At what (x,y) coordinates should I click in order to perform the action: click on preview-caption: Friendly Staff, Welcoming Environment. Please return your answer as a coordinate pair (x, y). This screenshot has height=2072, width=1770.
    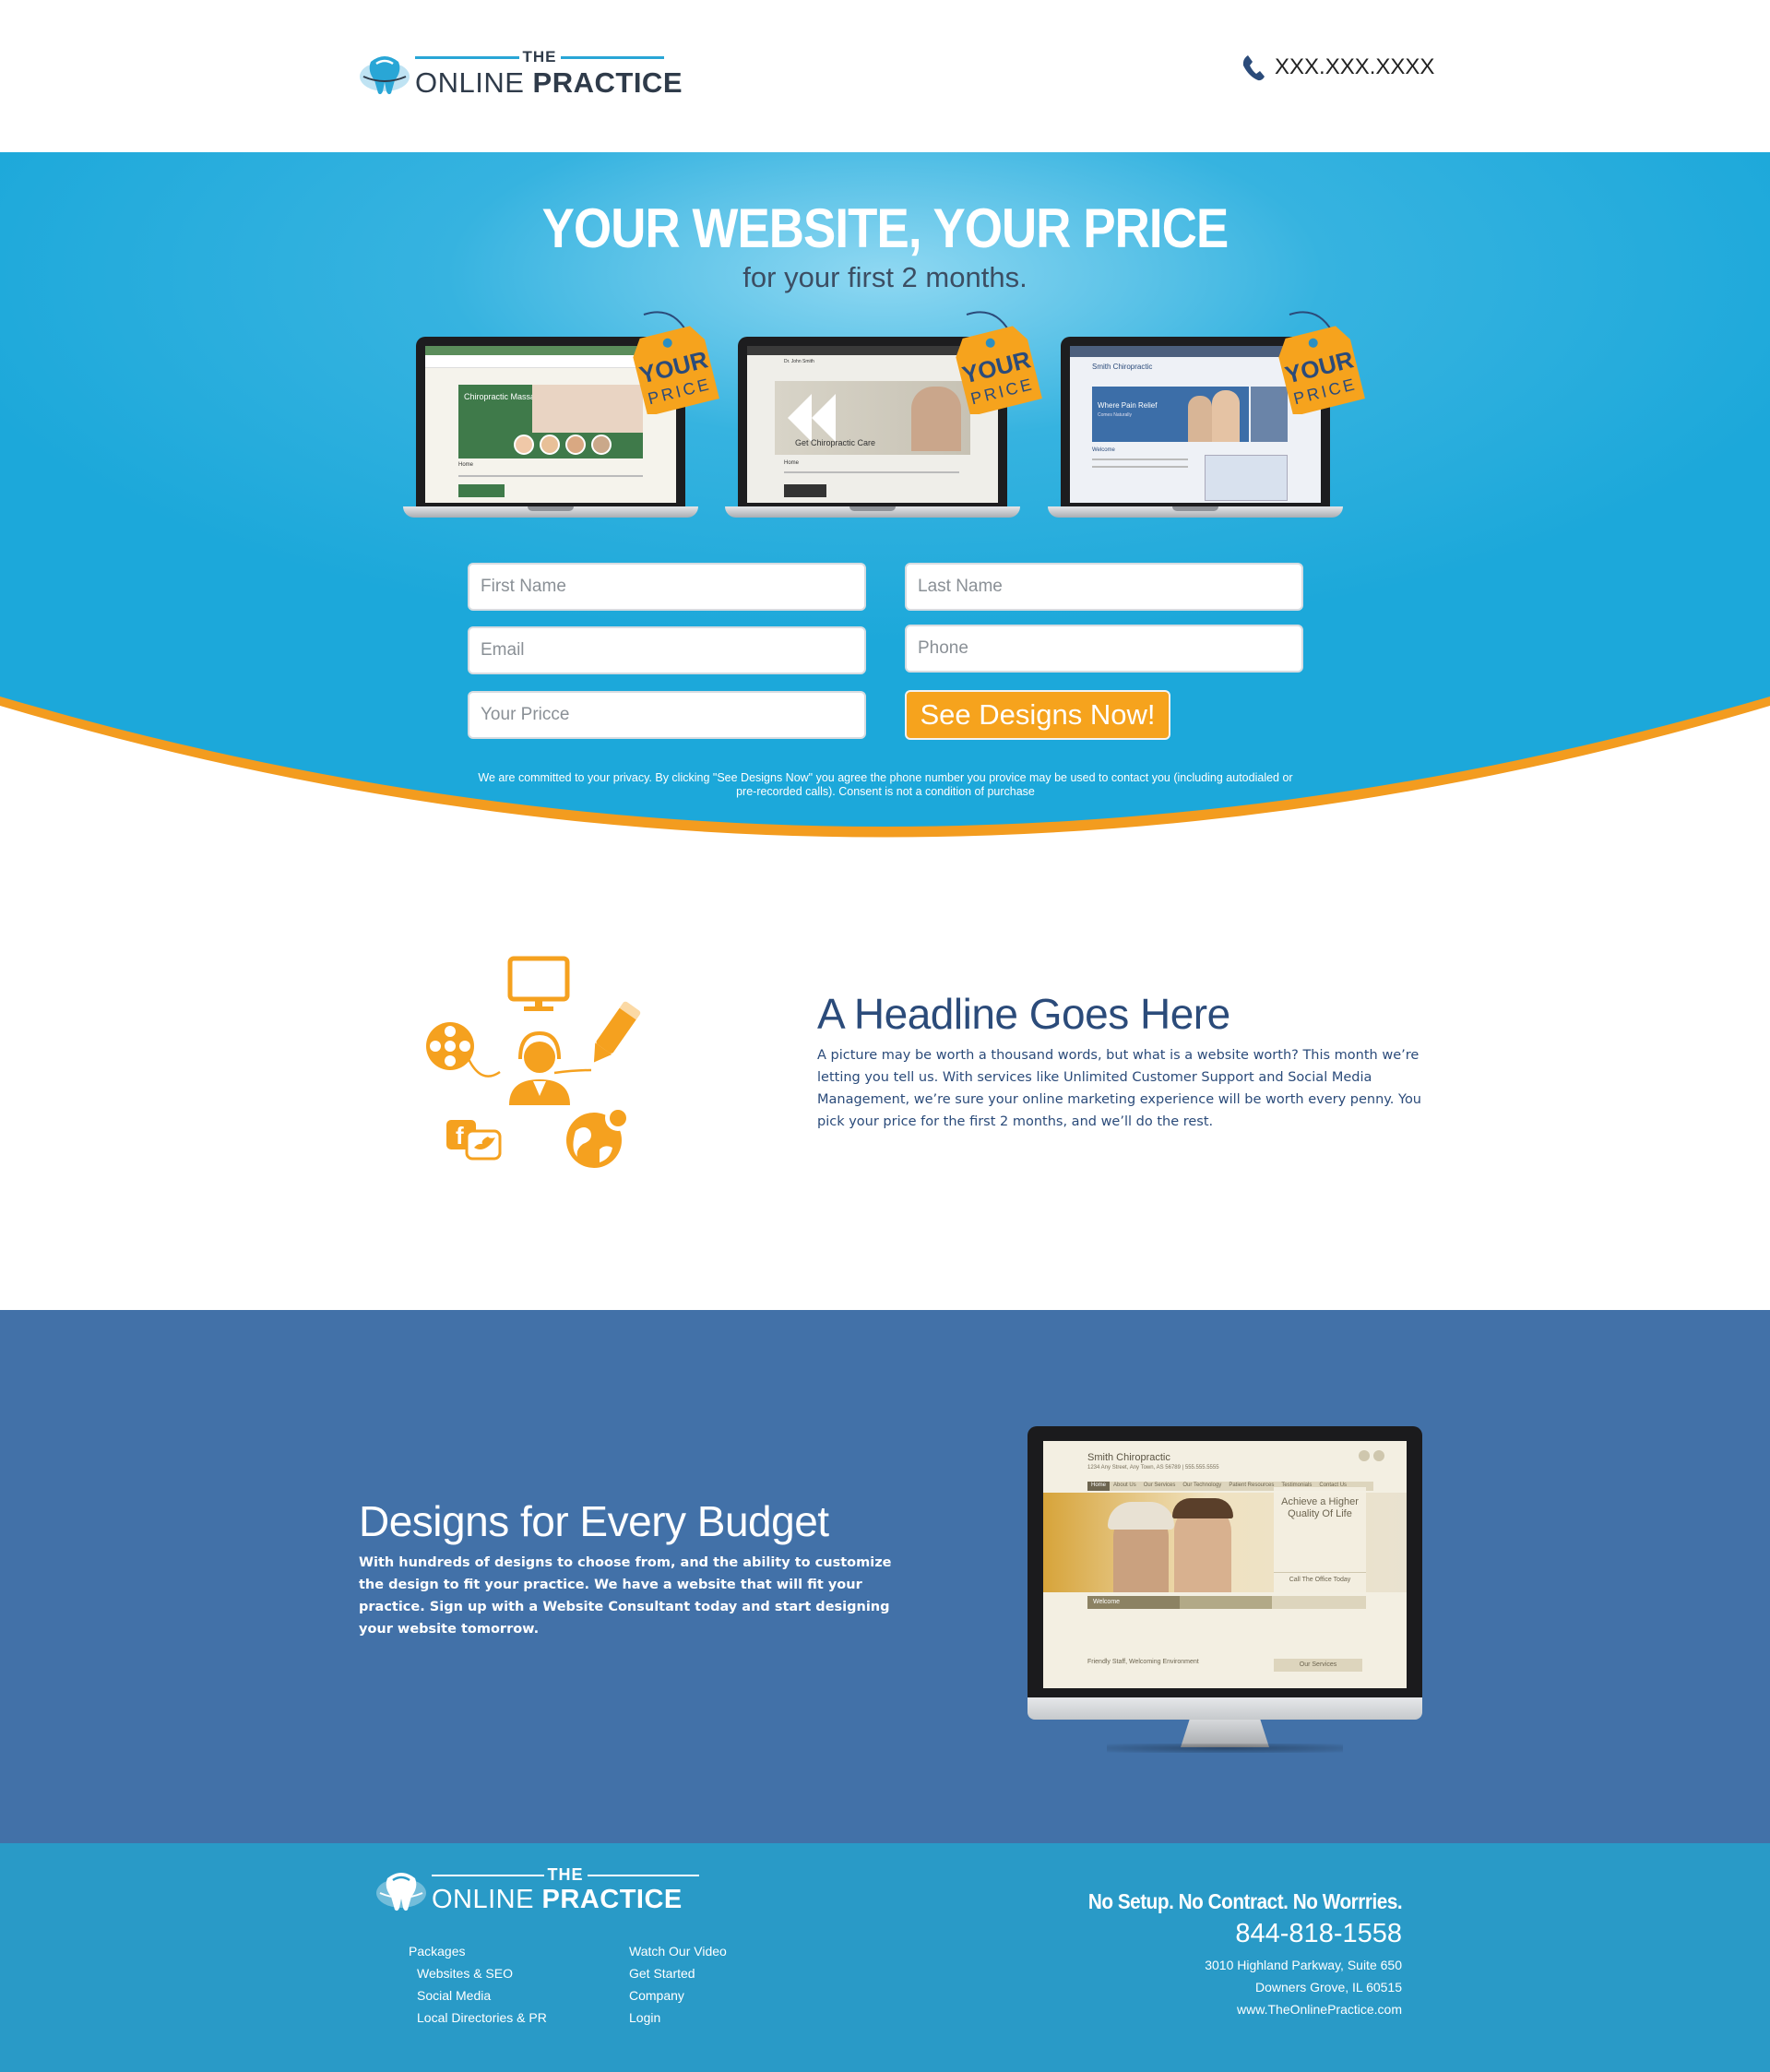
    Looking at the image, I should click on (1143, 1662).